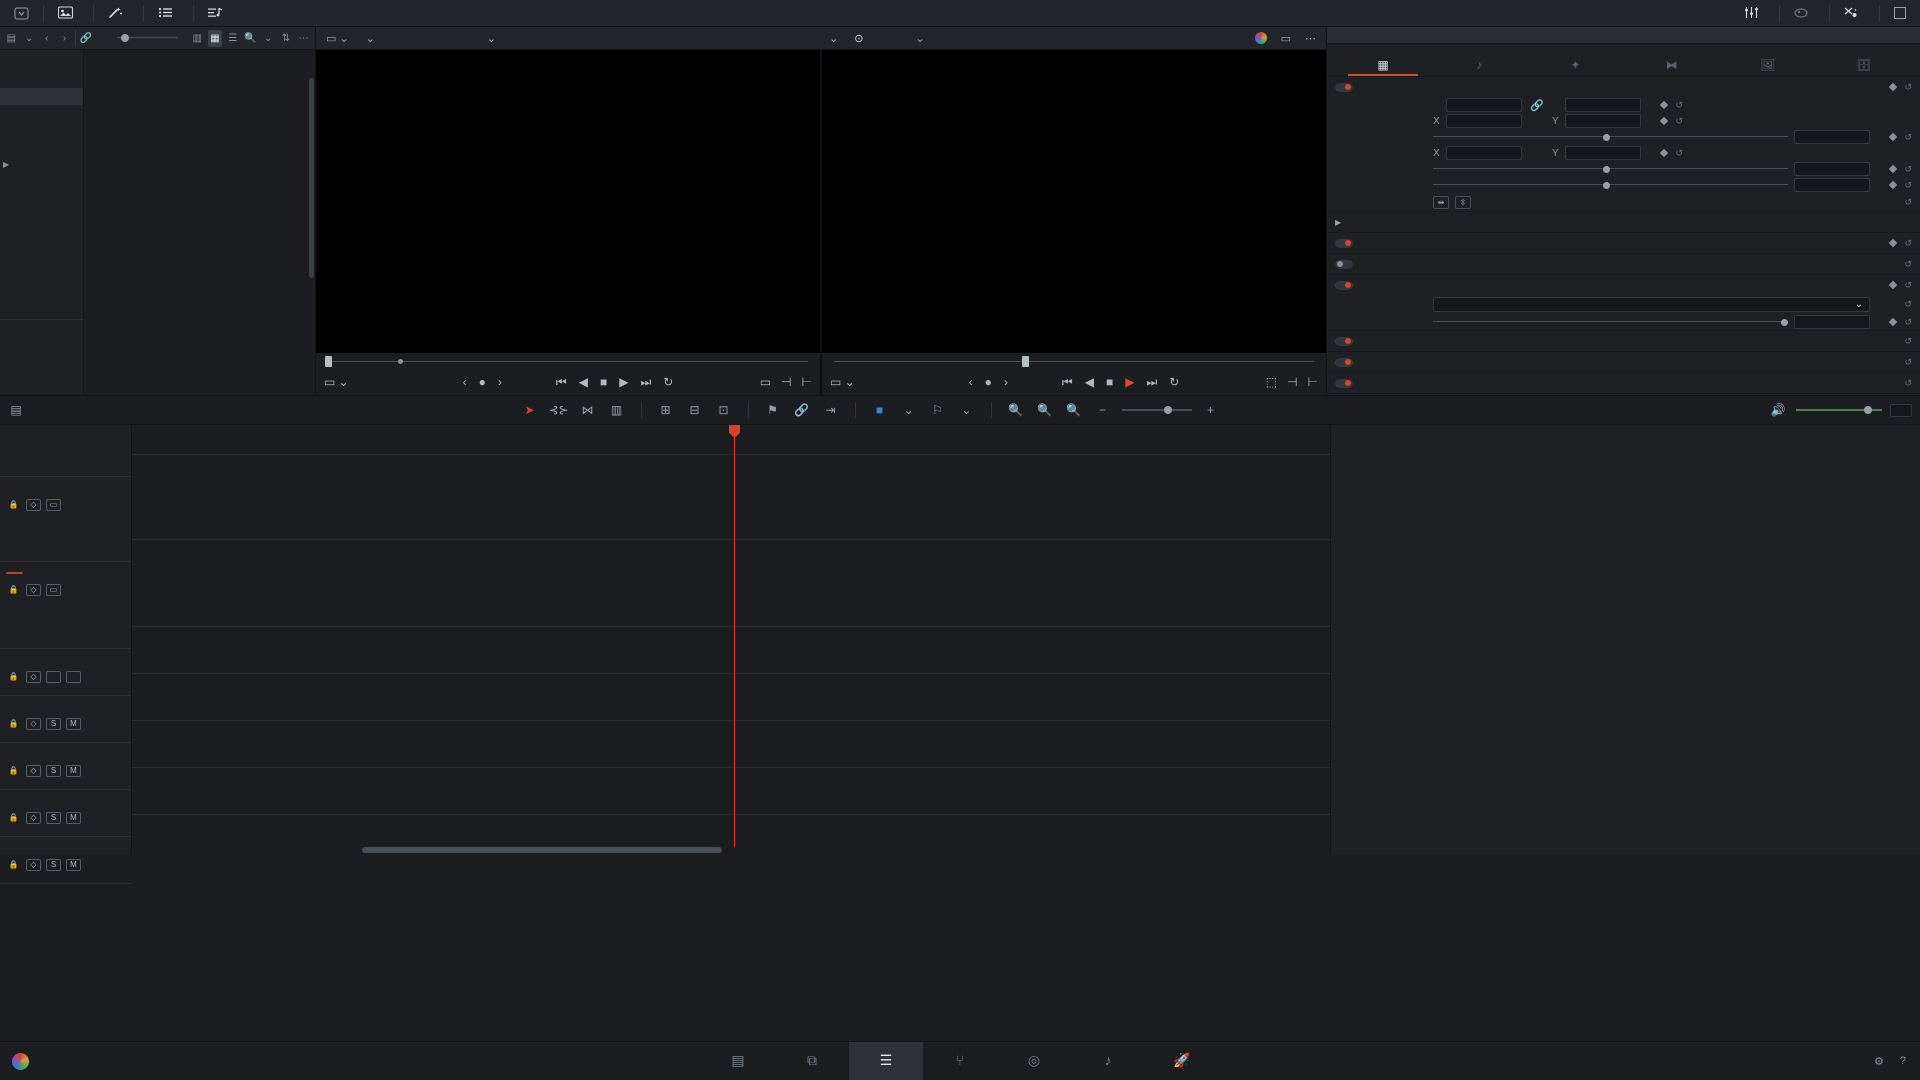 The image size is (1920, 1080). Describe the element at coordinates (988, 382) in the screenshot. I see `timeline-marker-icon: ●` at that location.